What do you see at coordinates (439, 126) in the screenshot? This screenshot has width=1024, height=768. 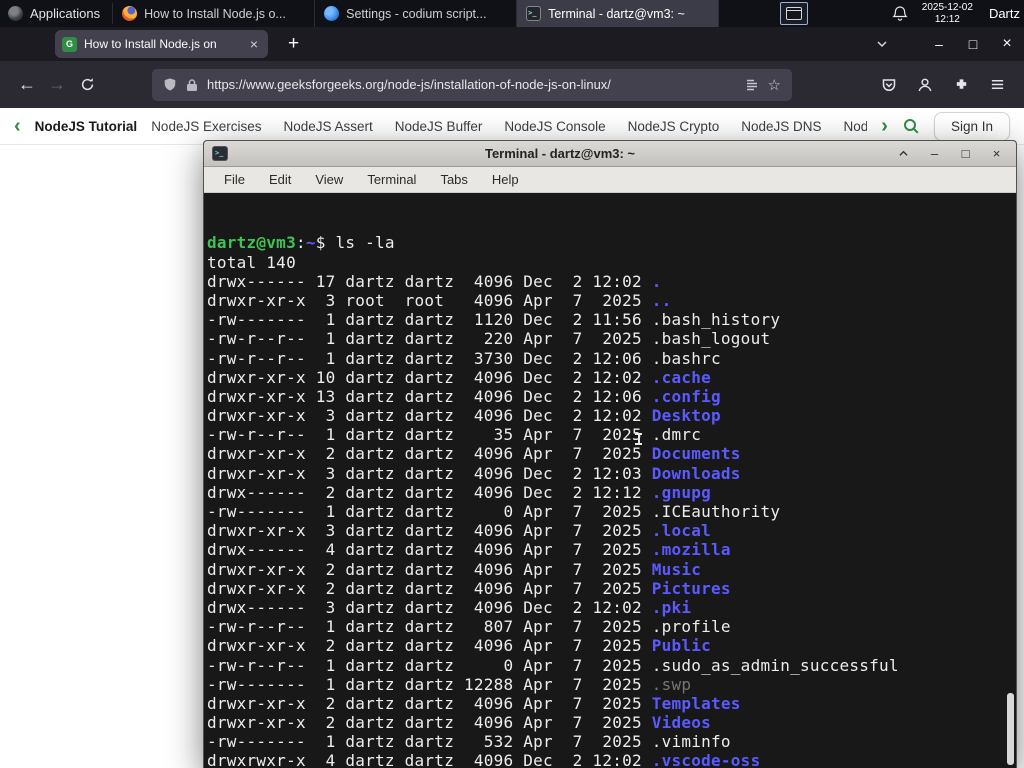 I see `site-nav-item: NodeJS Buffer` at bounding box center [439, 126].